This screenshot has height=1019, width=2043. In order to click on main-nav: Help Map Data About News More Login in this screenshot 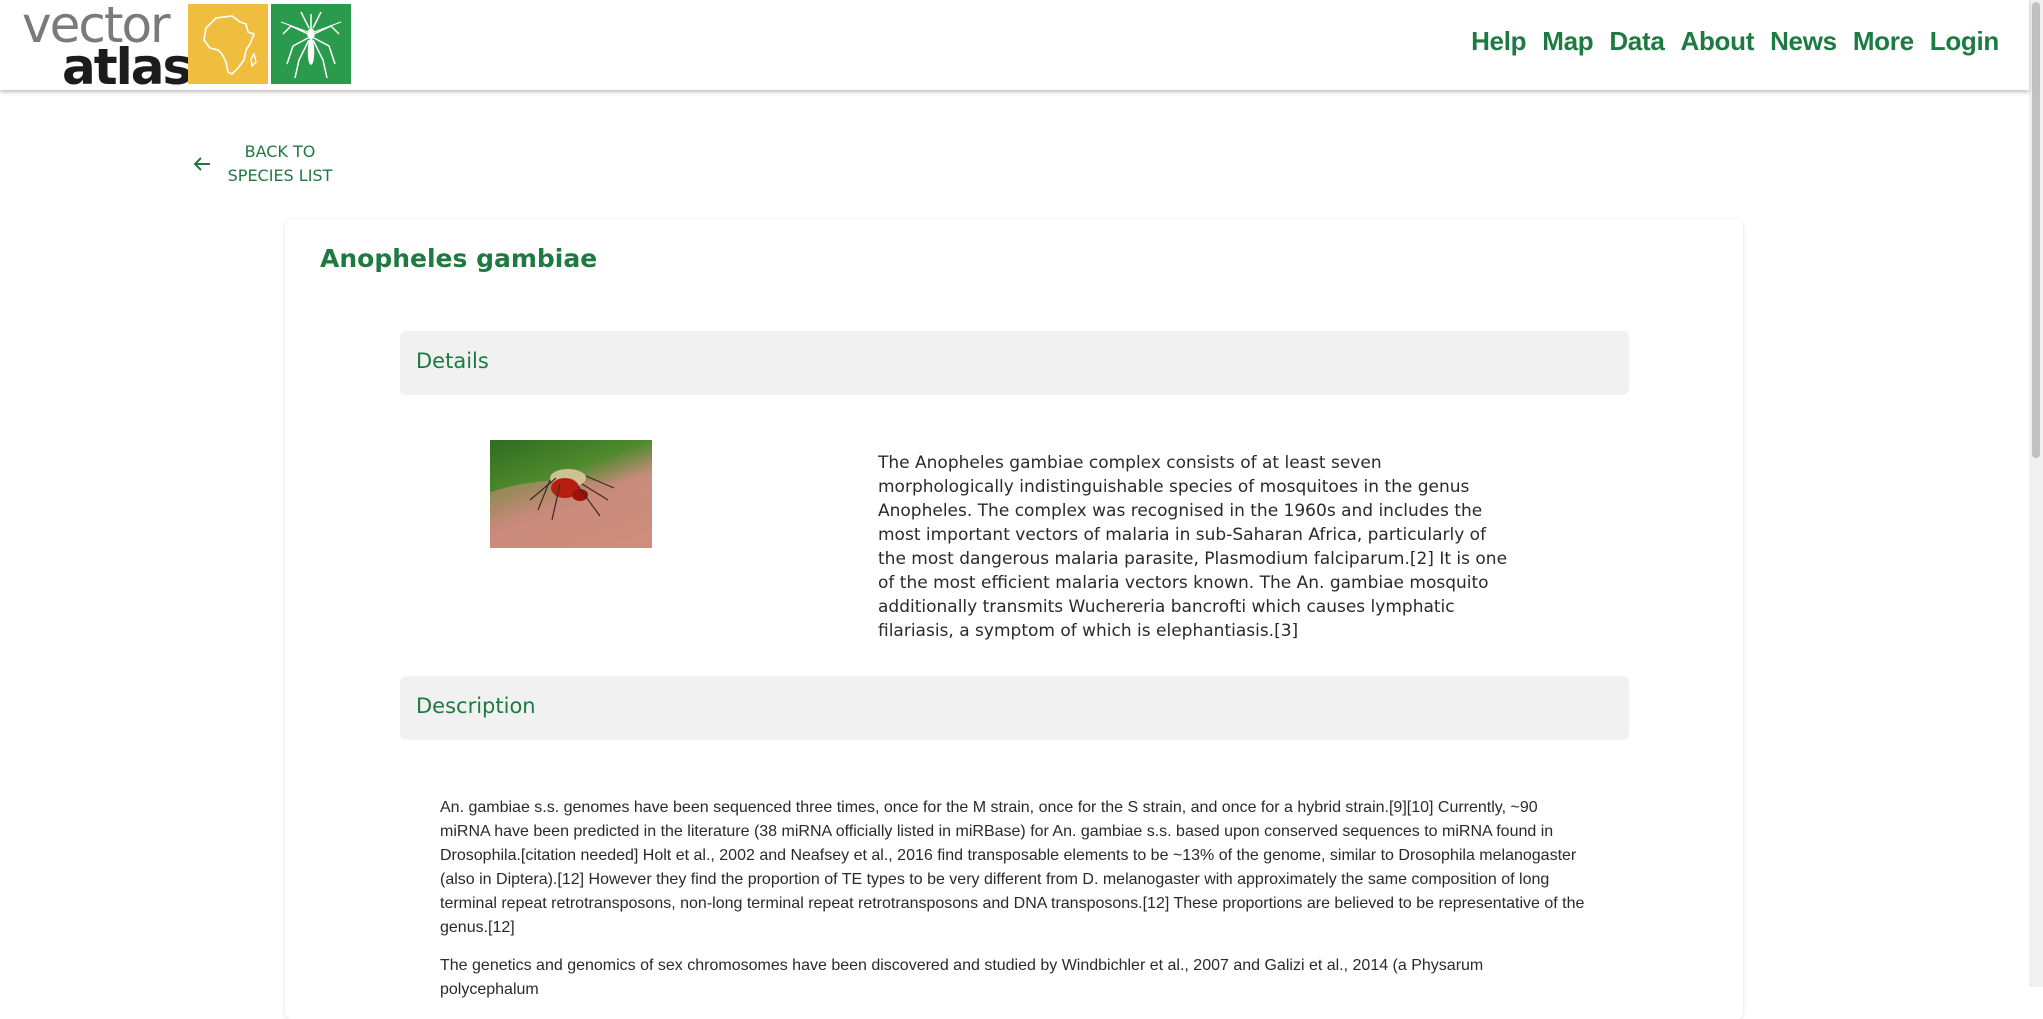, I will do `click(1727, 41)`.